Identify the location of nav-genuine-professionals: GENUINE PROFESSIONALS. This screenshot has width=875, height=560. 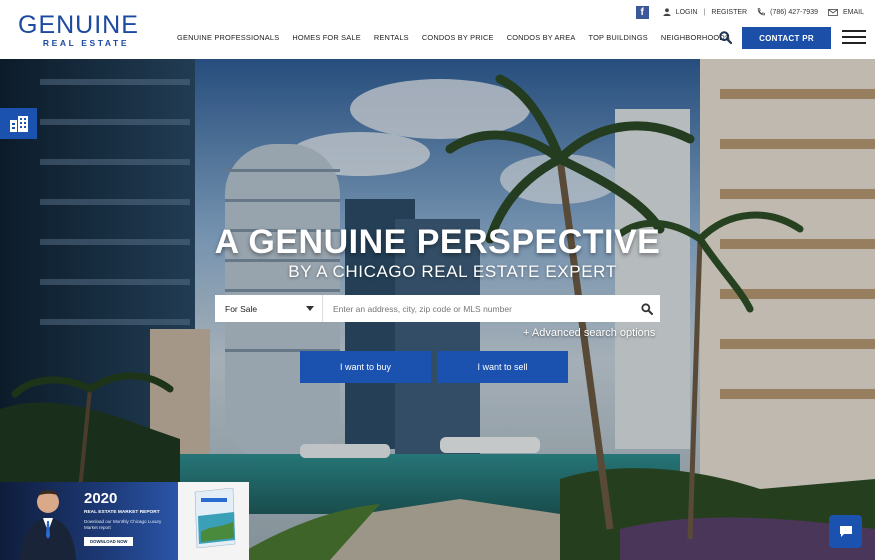
(228, 37).